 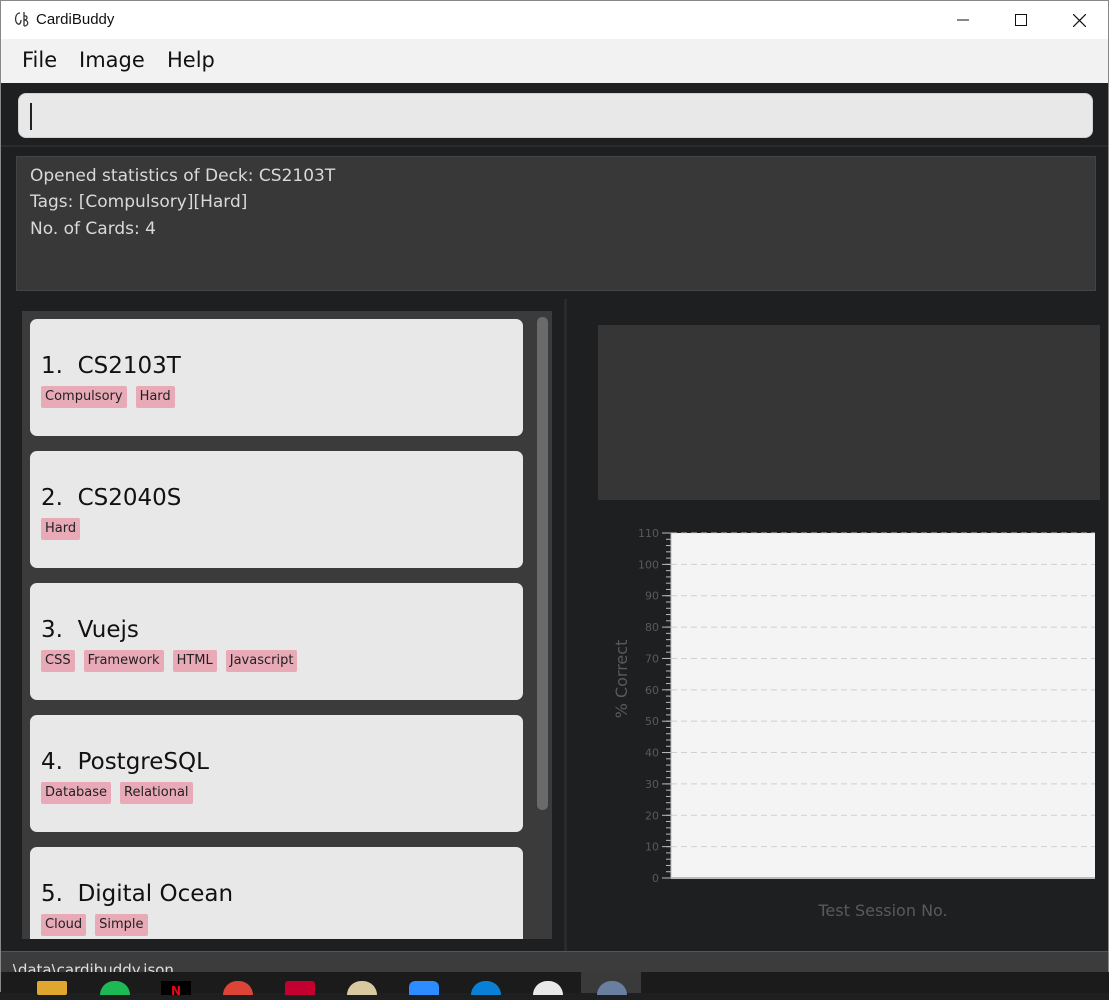 What do you see at coordinates (183, 176) in the screenshot?
I see `result-line-deck: Opened statistics of Deck: CS2103T` at bounding box center [183, 176].